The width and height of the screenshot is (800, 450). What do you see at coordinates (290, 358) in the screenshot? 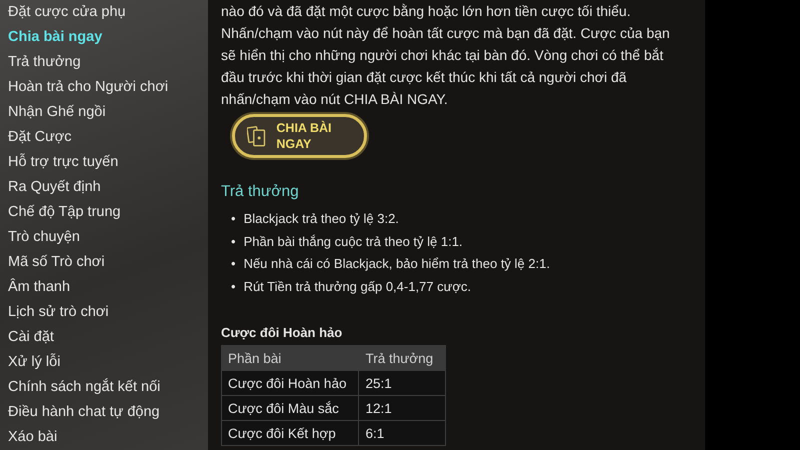
I see `column-header: Phần bài` at bounding box center [290, 358].